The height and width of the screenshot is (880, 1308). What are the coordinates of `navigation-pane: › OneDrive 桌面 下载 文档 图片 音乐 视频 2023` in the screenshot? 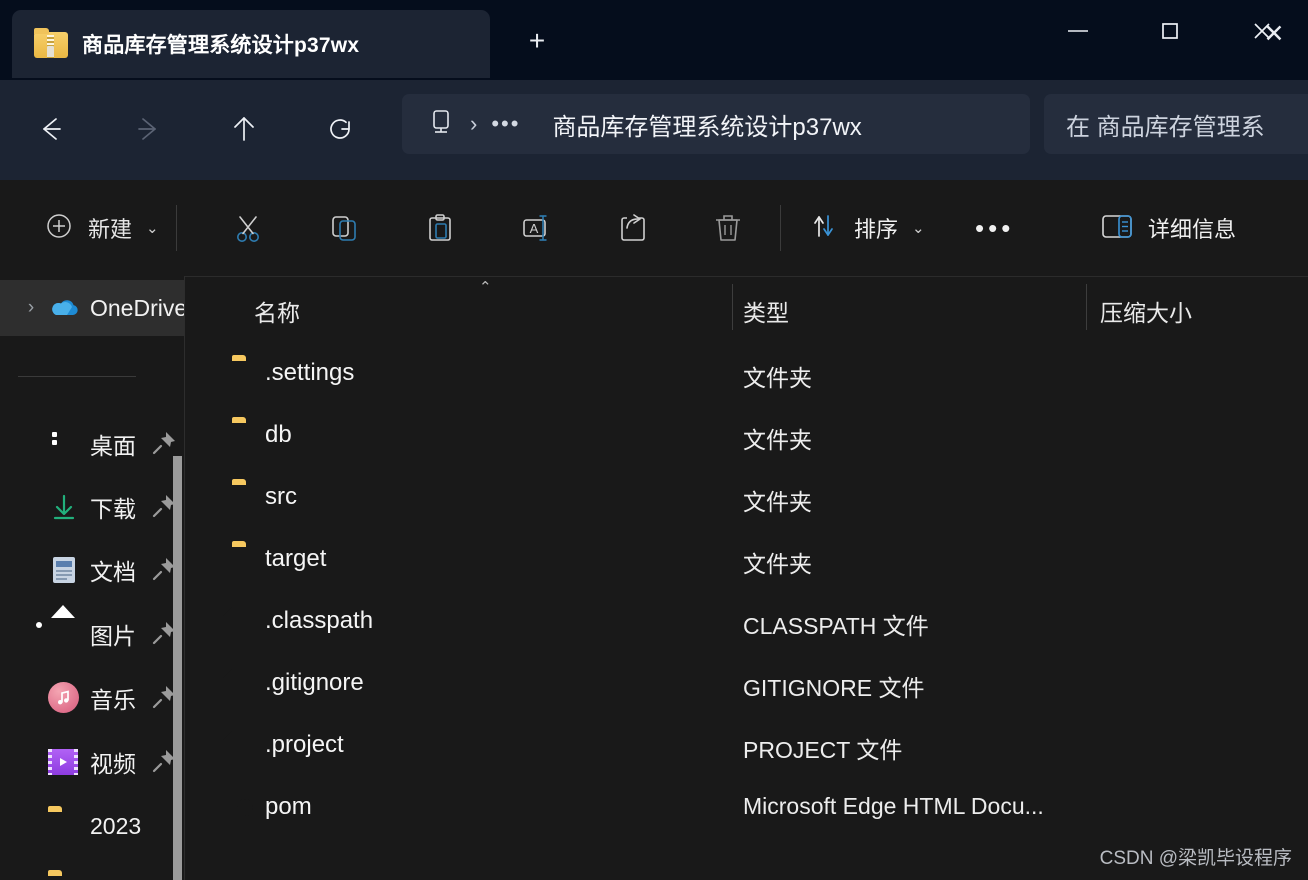 It's located at (92, 578).